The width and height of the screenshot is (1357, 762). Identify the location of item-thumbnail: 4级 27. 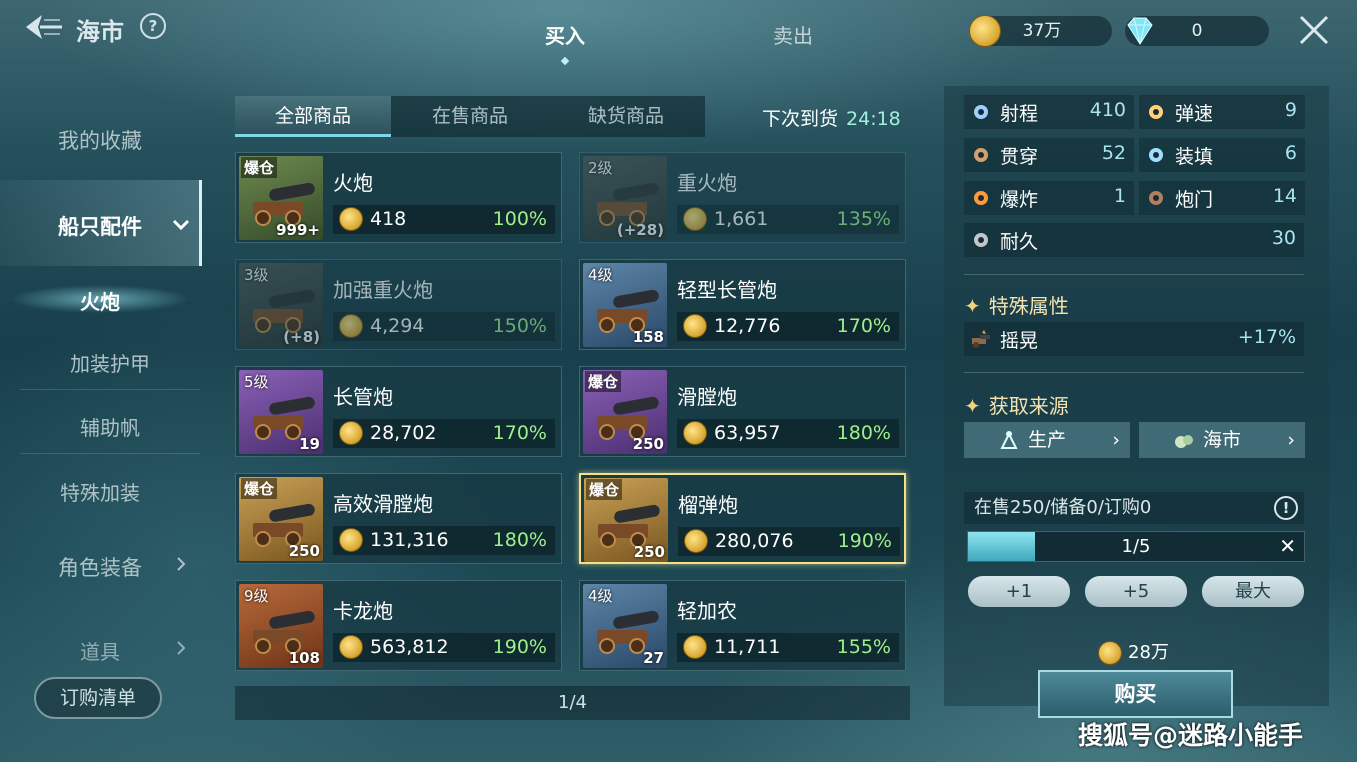
(625, 626).